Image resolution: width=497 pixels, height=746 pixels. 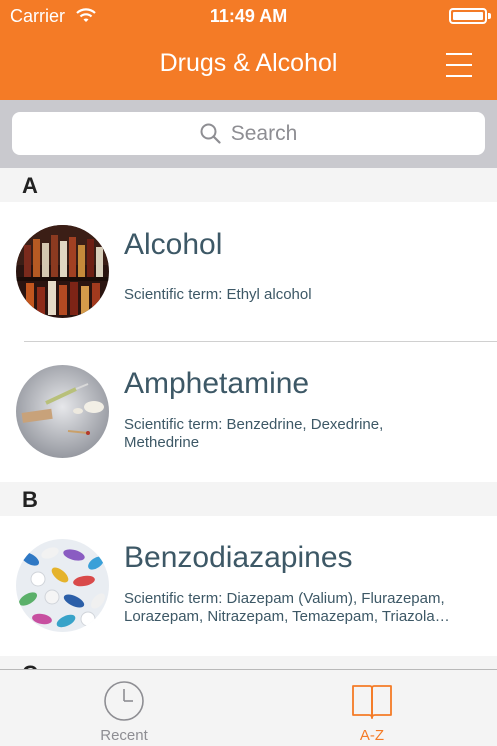 What do you see at coordinates (218, 294) in the screenshot?
I see `item-subtitle: Scientific term: Ethyl alcohol` at bounding box center [218, 294].